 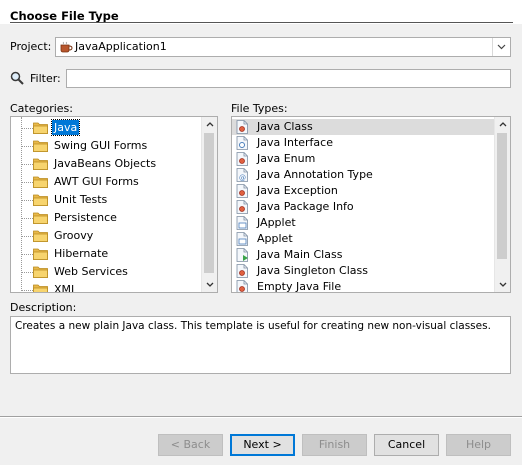 I want to click on category-item: Unit Tests, so click(x=104, y=200).